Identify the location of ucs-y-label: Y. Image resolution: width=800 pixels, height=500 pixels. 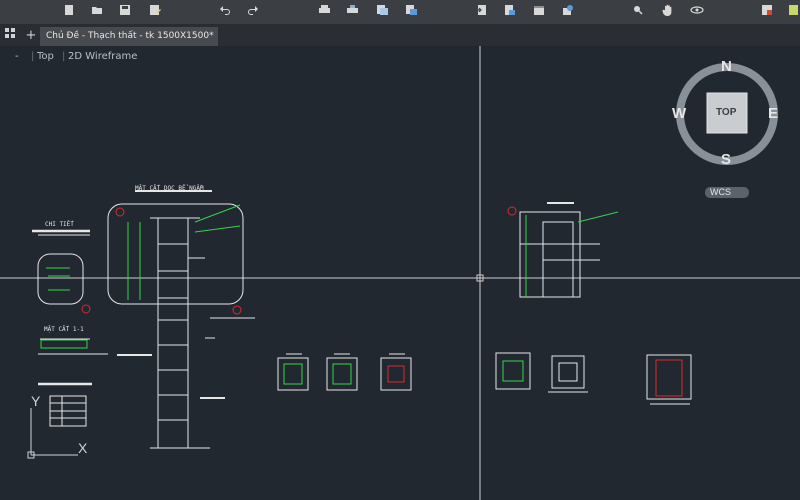
(36, 401).